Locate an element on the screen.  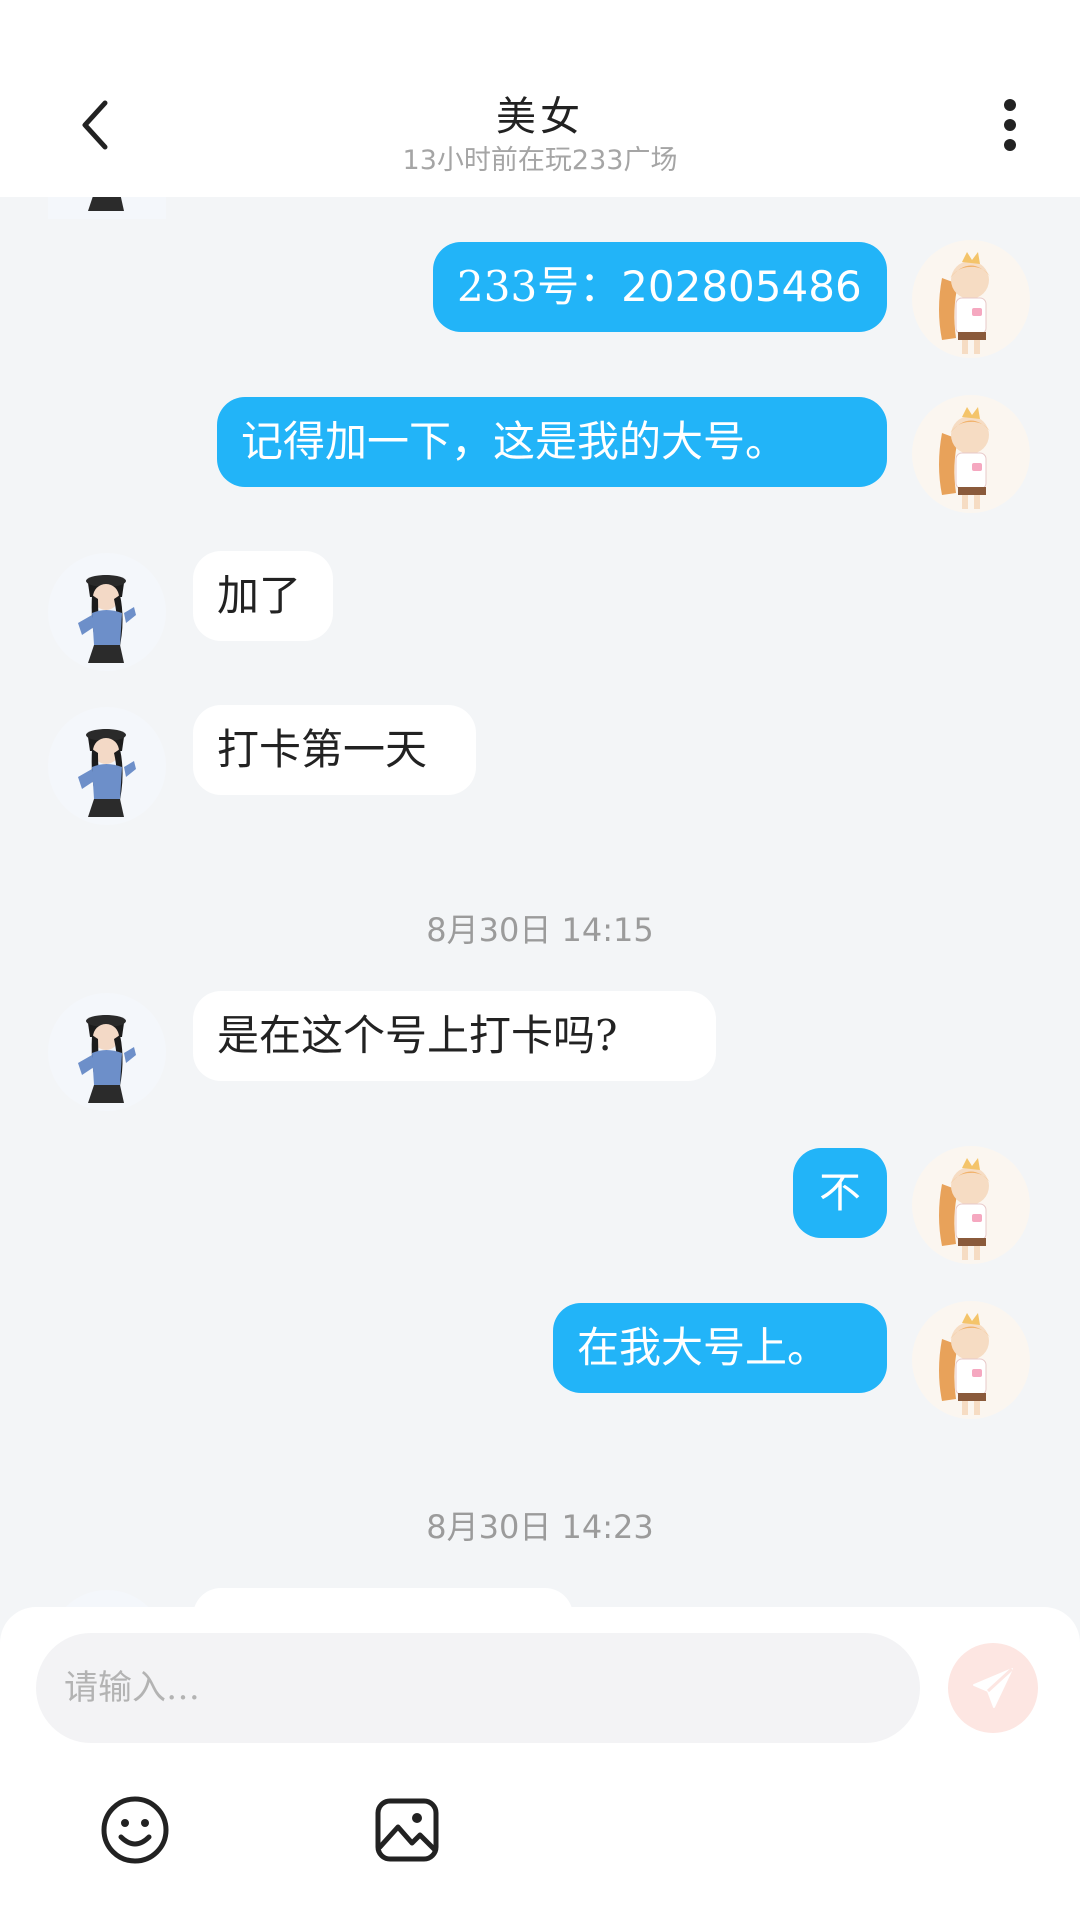
message-bubble-incoming: 是在这个号上打卡吗? is located at coordinates (454, 1036).